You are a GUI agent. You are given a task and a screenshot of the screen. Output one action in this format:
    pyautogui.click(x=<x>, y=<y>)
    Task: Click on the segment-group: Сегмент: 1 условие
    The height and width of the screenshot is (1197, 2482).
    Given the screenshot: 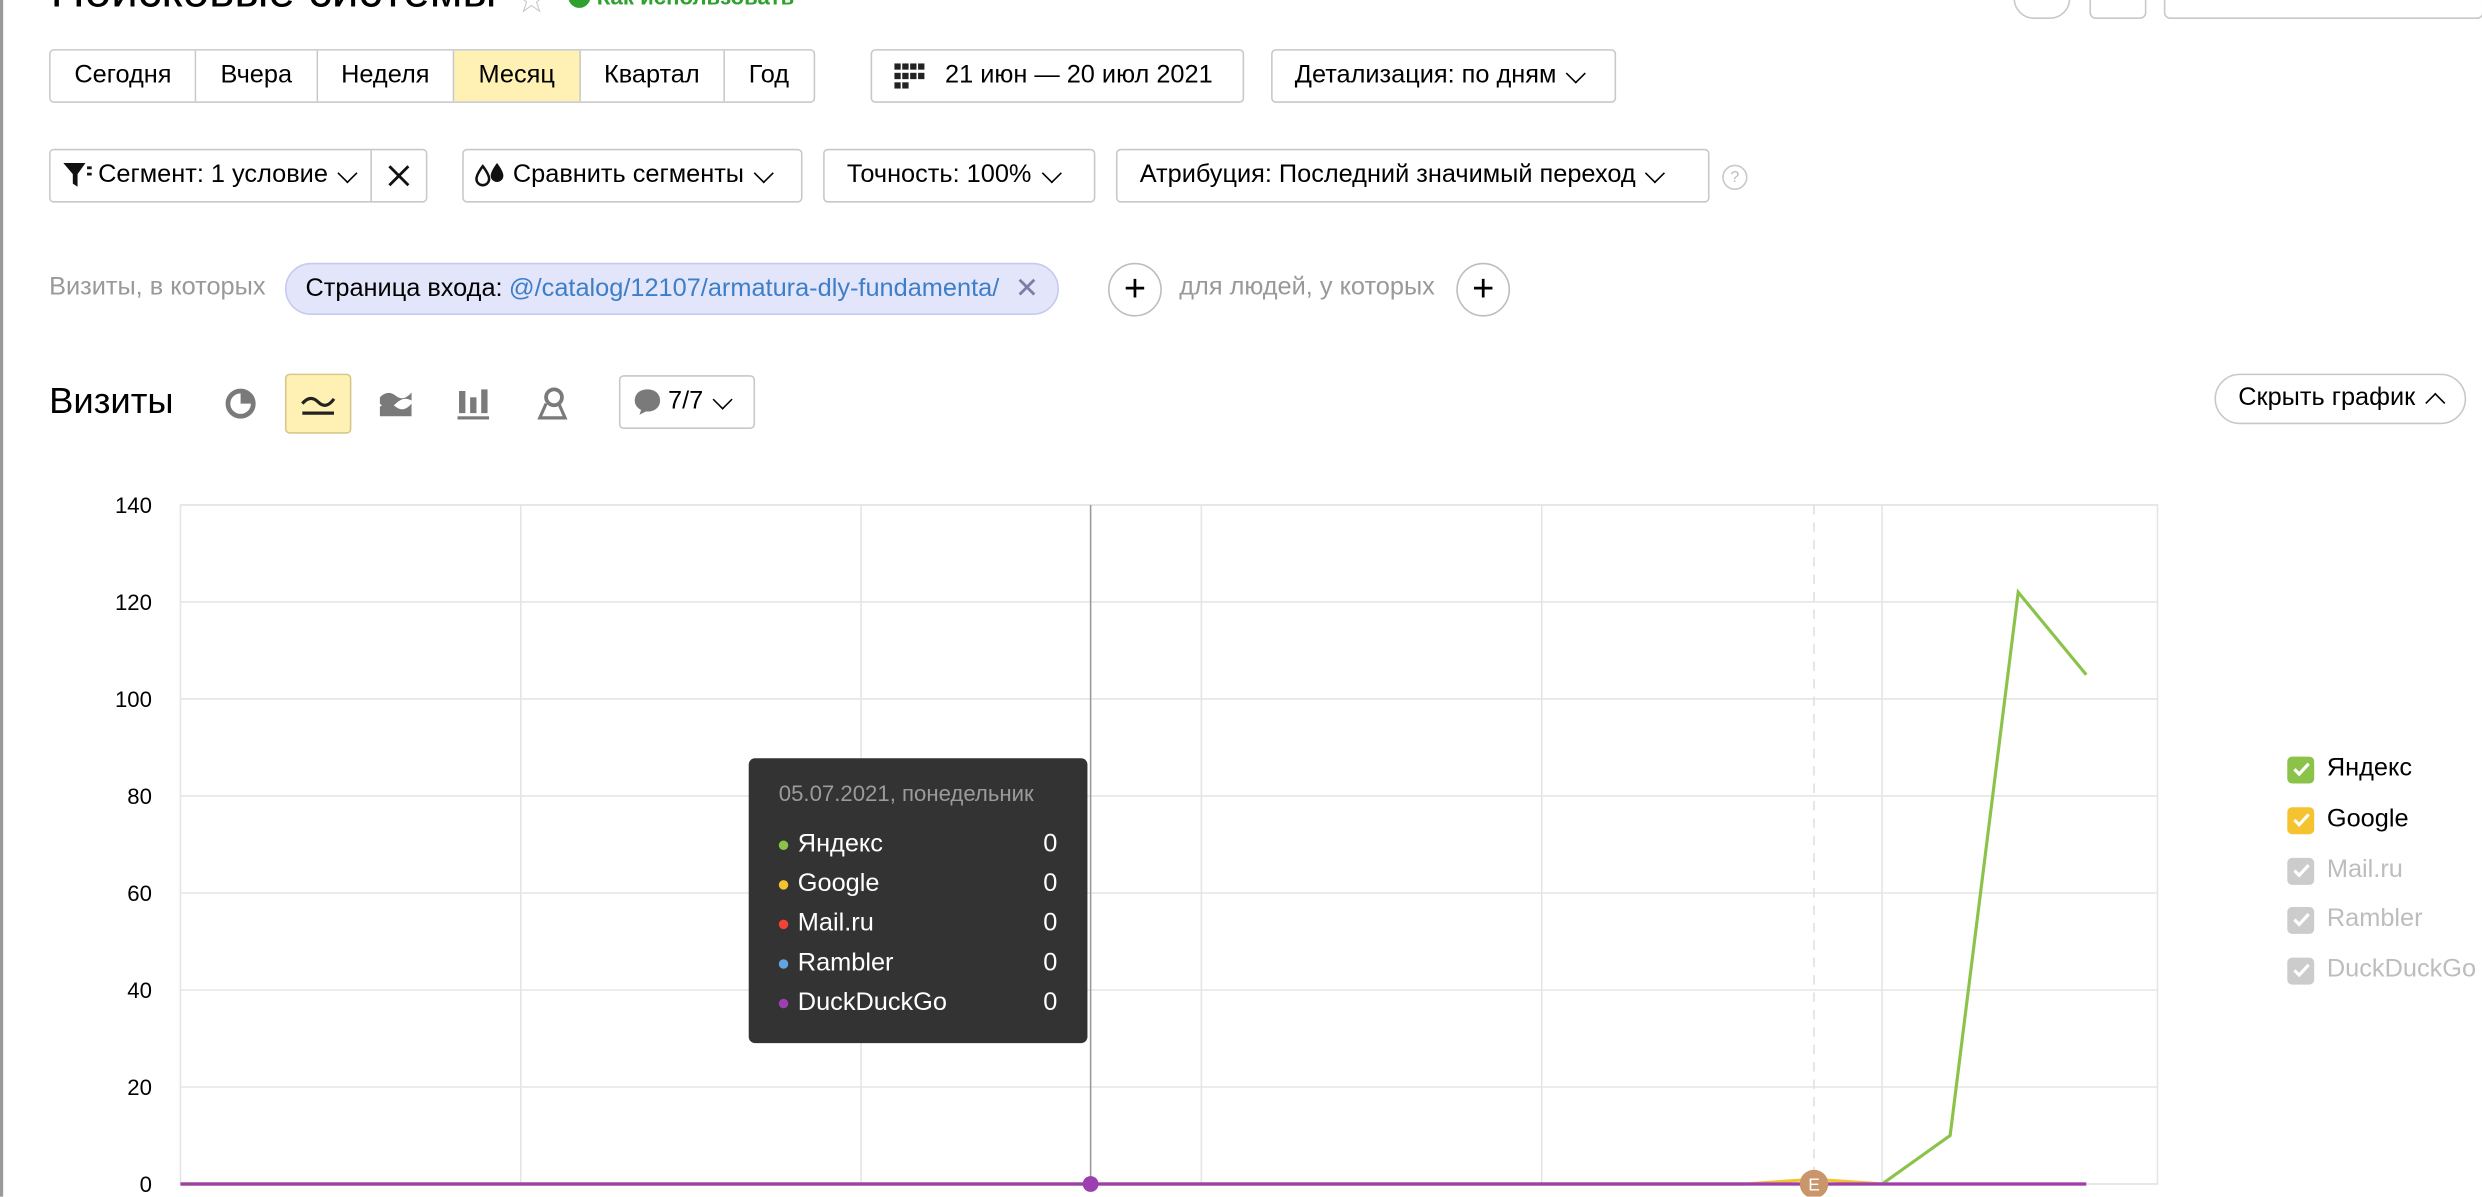 What is the action you would take?
    pyautogui.click(x=238, y=175)
    